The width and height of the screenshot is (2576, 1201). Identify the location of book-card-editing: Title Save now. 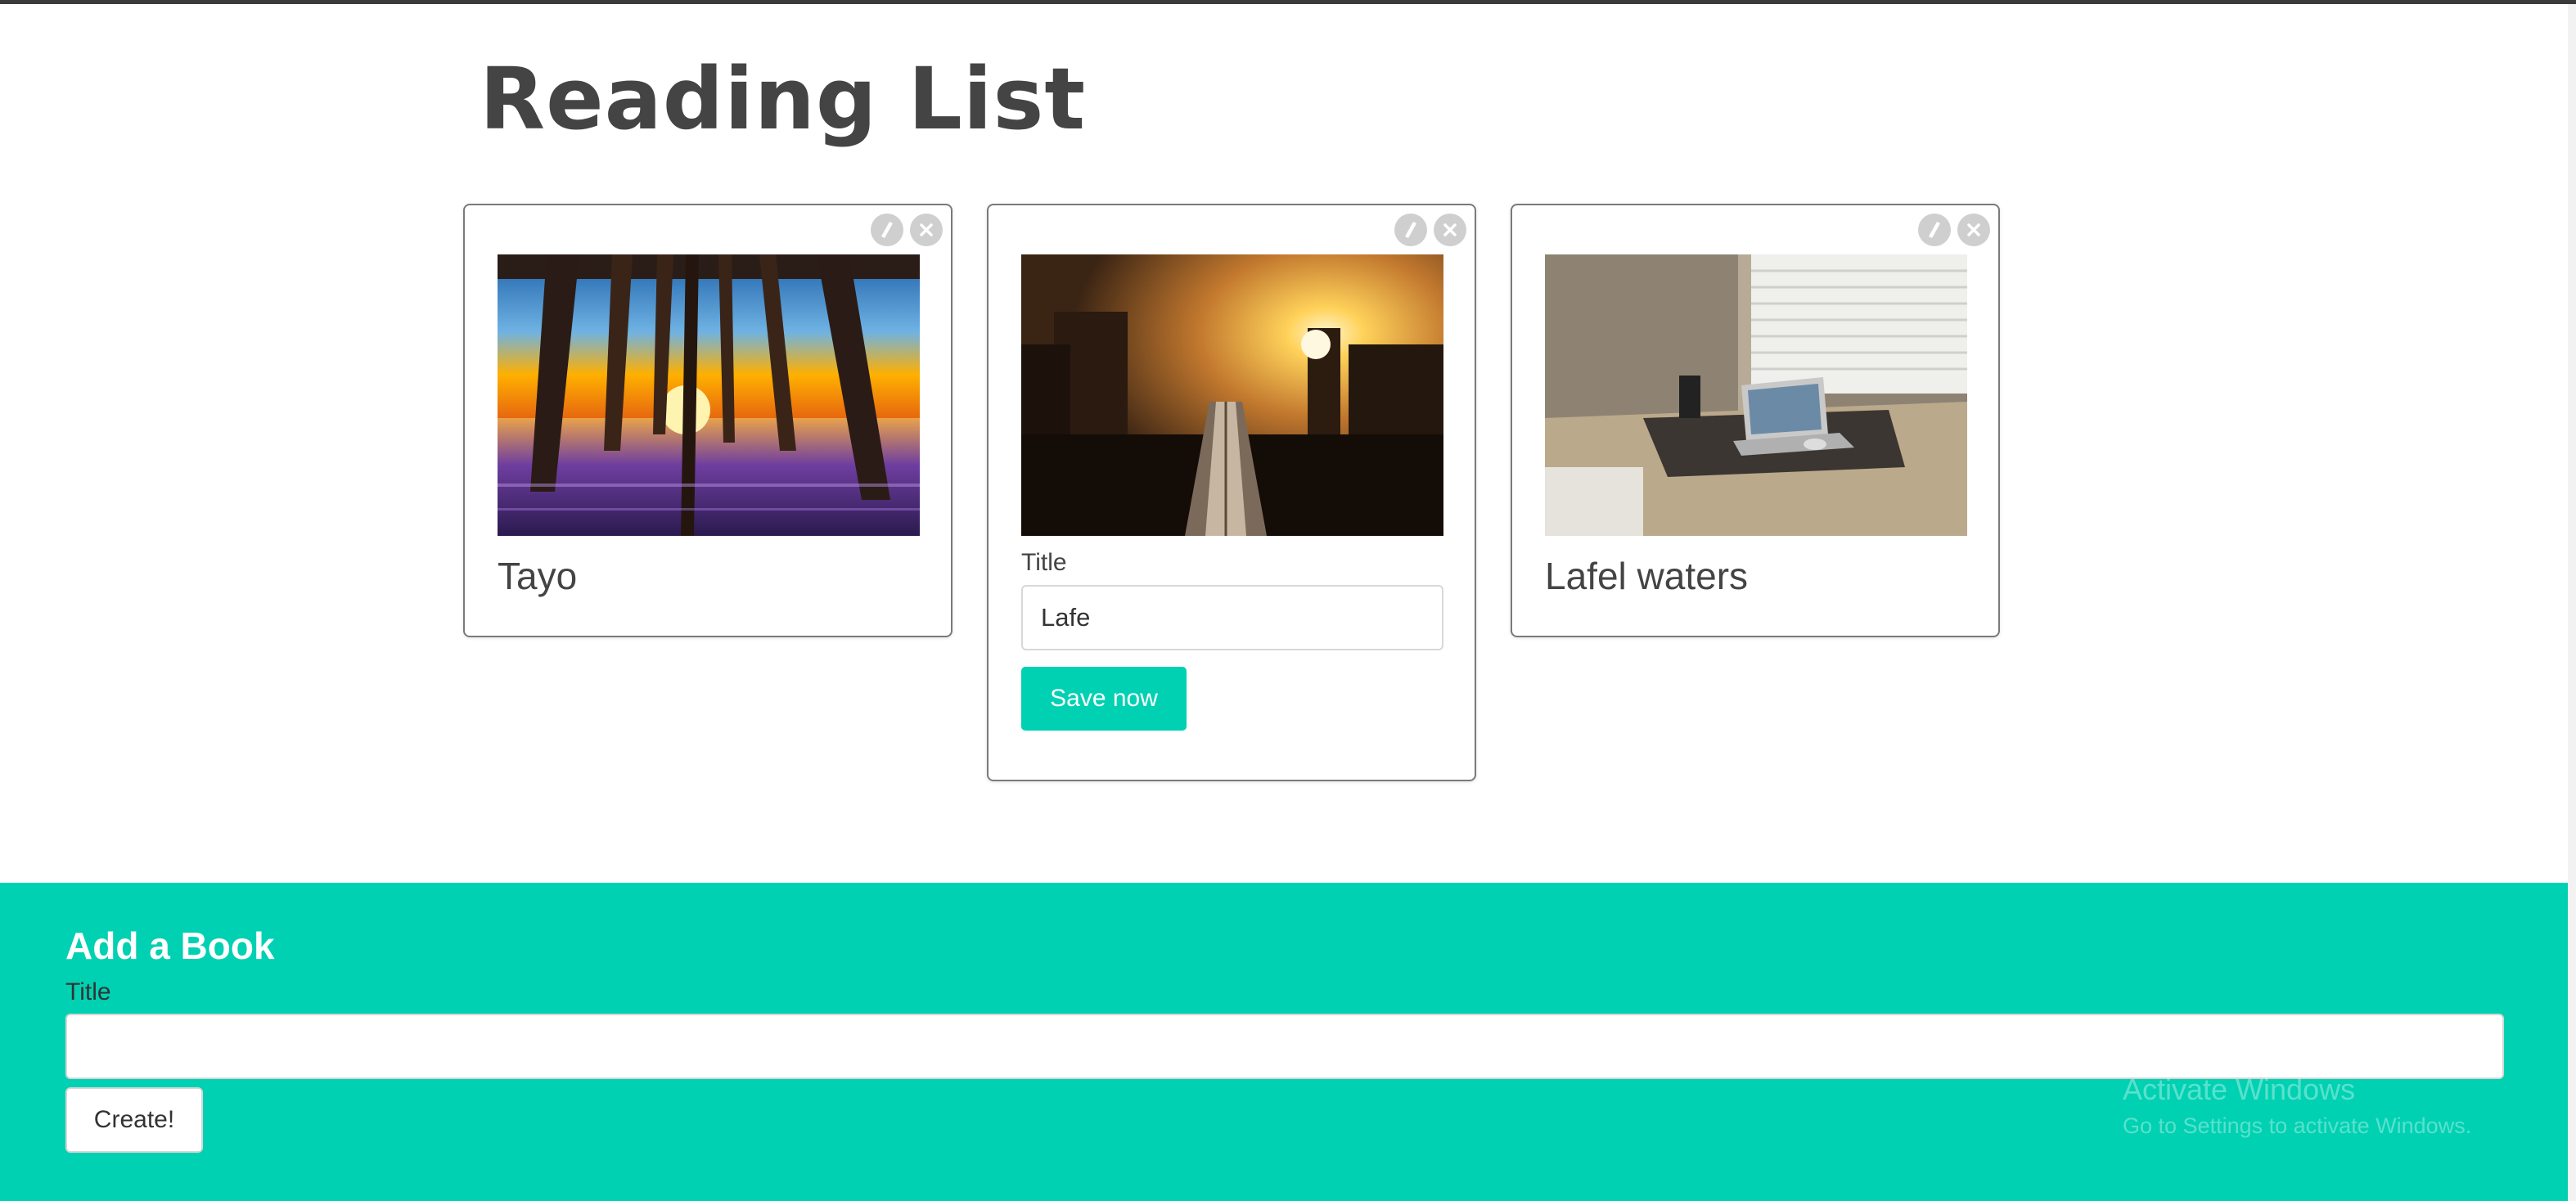
(1232, 492).